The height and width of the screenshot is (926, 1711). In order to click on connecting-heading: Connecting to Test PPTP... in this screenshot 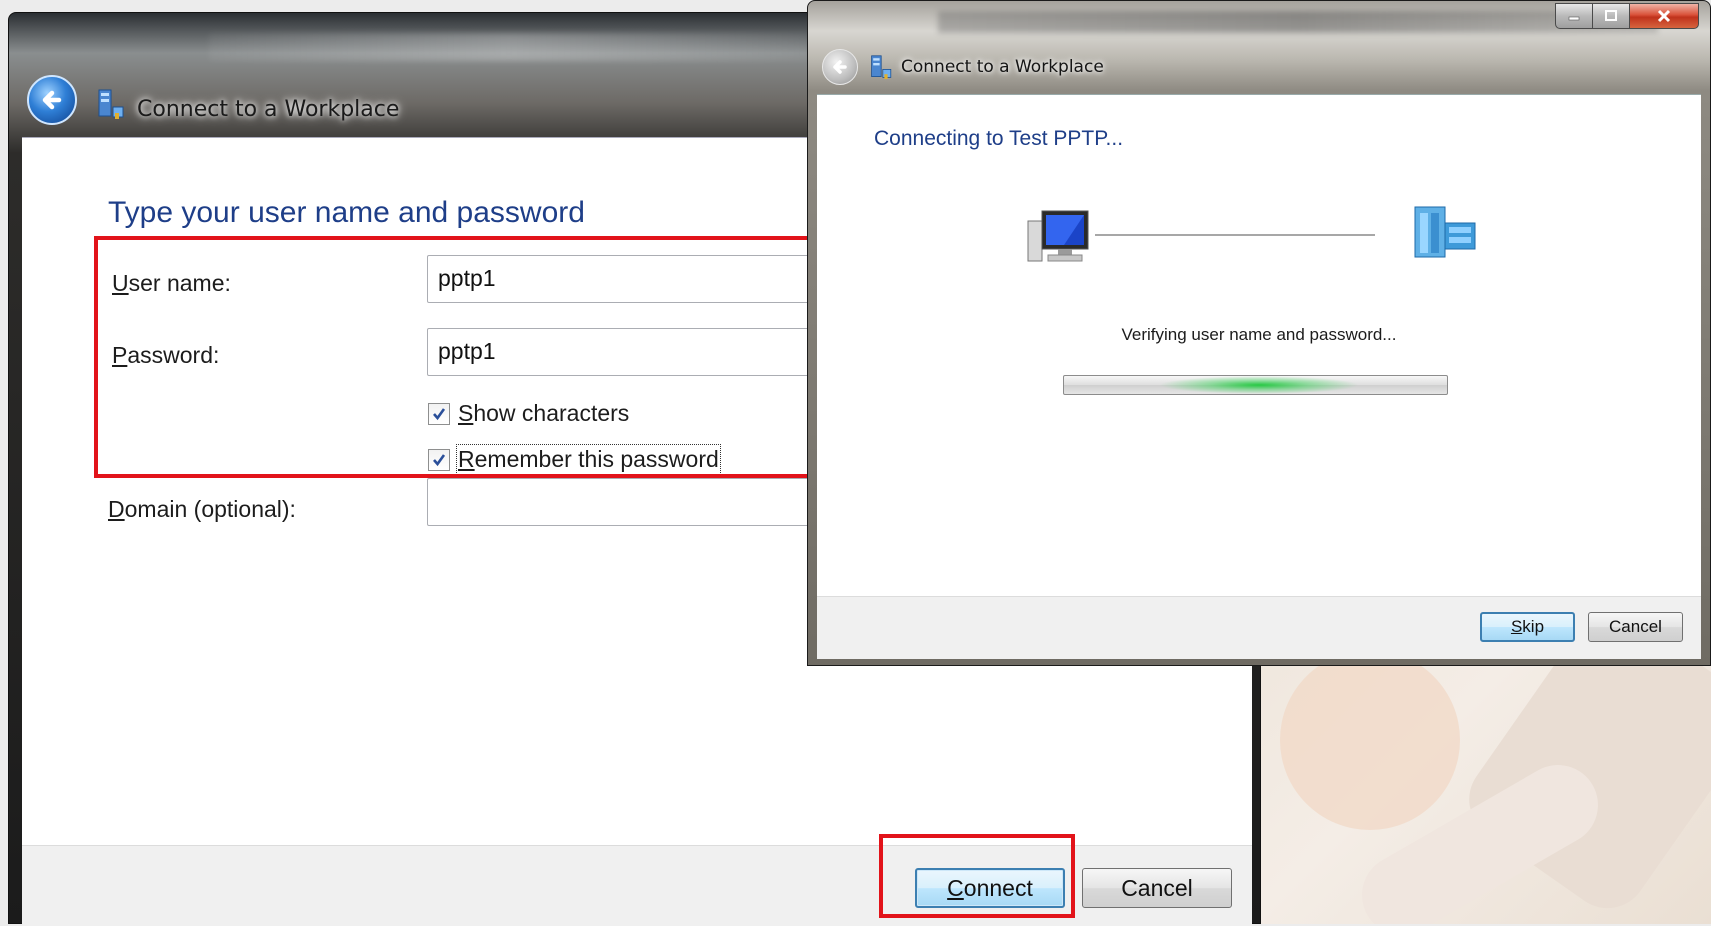, I will do `click(999, 138)`.